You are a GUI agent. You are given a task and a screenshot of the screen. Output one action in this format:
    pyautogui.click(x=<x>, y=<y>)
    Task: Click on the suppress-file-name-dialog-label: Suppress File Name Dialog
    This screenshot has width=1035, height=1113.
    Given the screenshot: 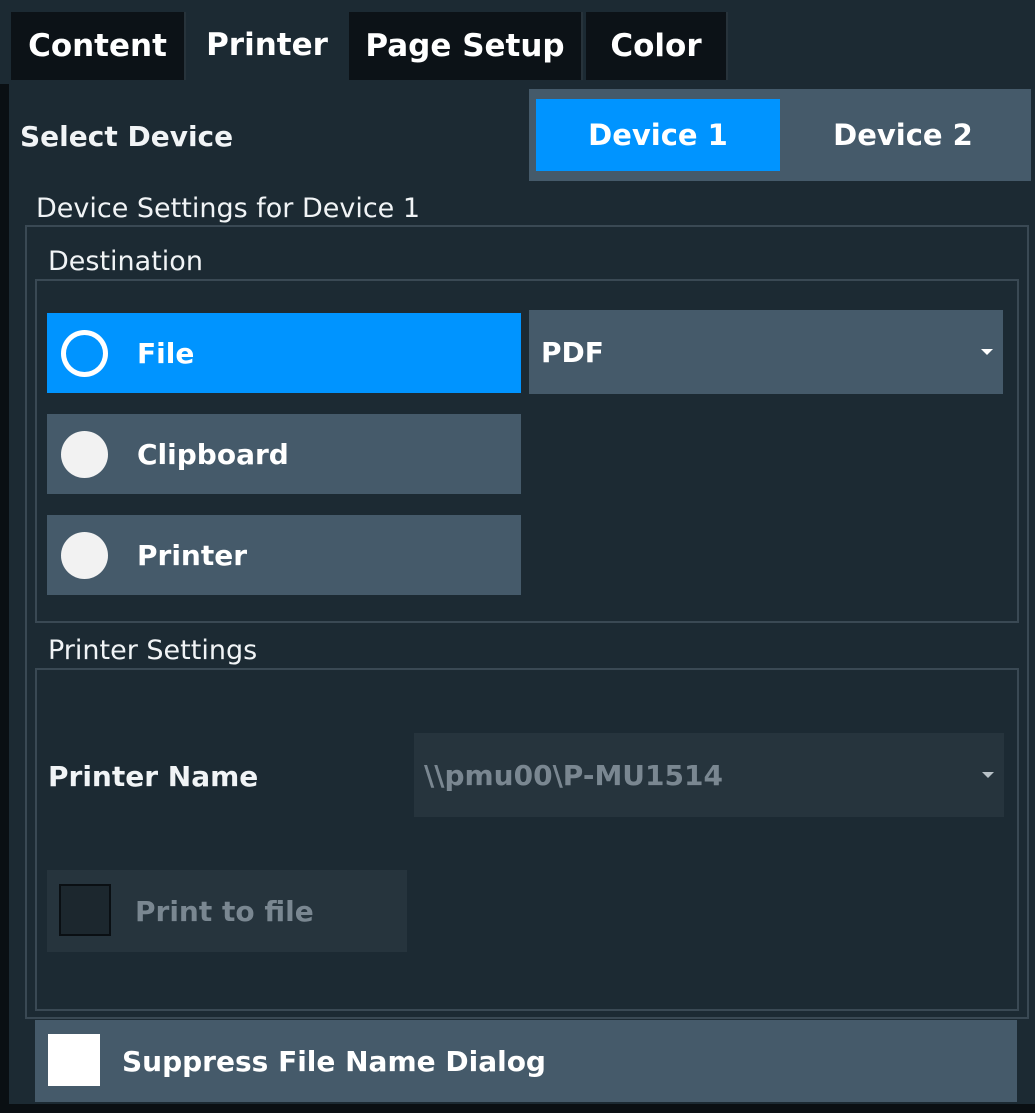 What is the action you would take?
    pyautogui.click(x=334, y=1061)
    